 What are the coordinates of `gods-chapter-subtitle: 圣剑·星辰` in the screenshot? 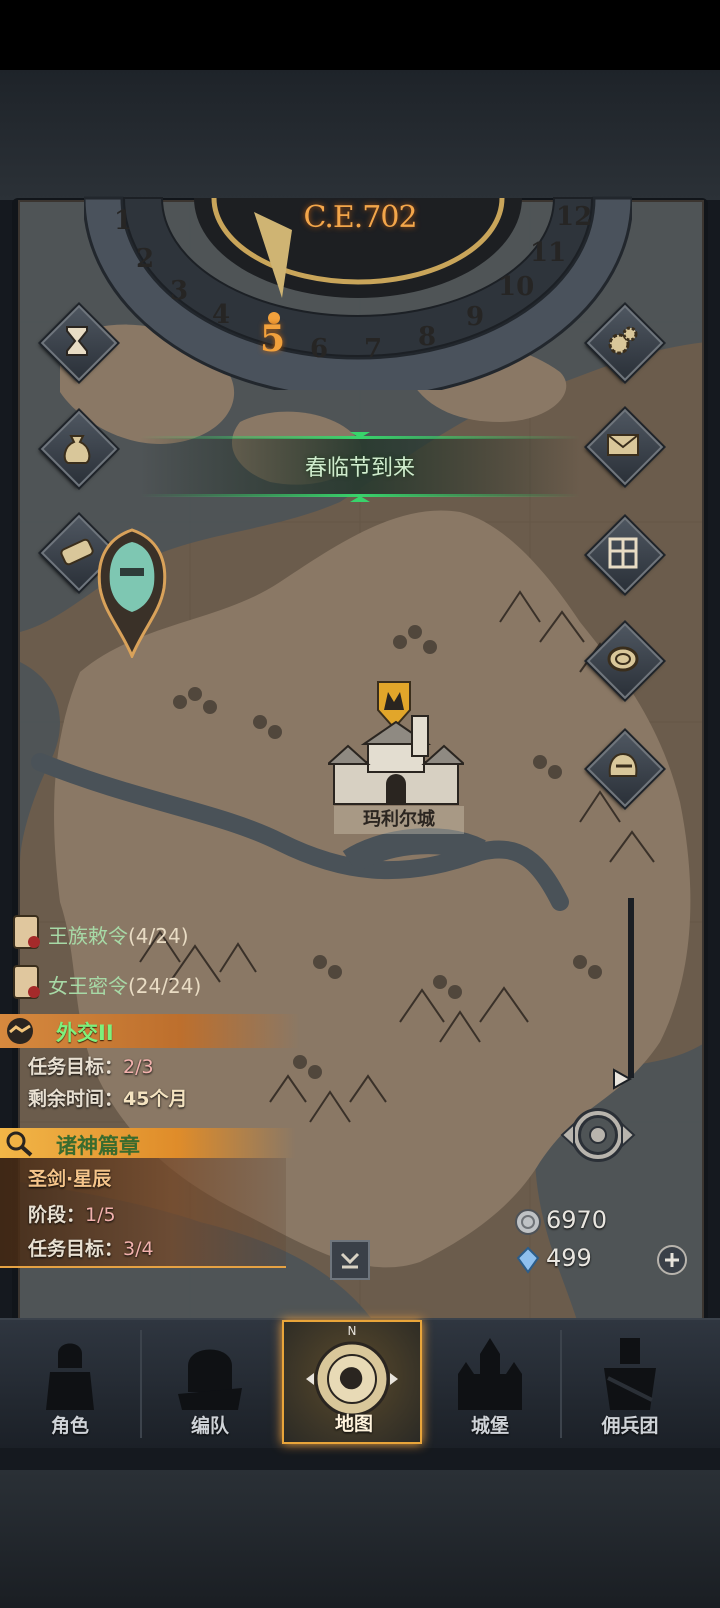 It's located at (70, 1179).